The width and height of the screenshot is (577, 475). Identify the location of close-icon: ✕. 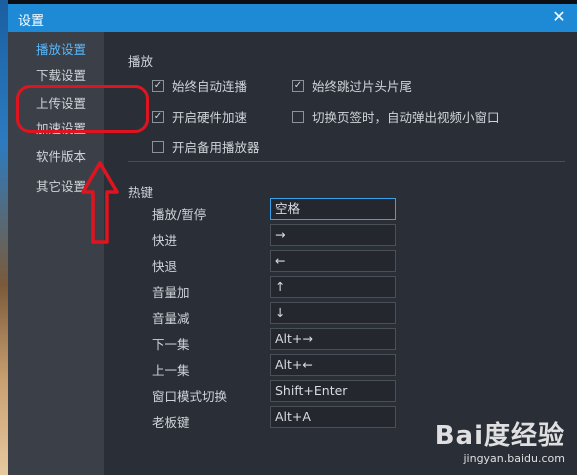
(559, 17).